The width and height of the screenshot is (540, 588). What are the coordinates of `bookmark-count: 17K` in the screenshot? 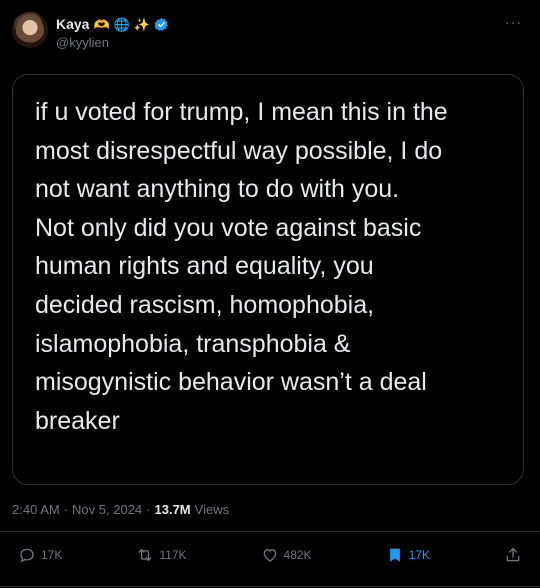 It's located at (419, 555).